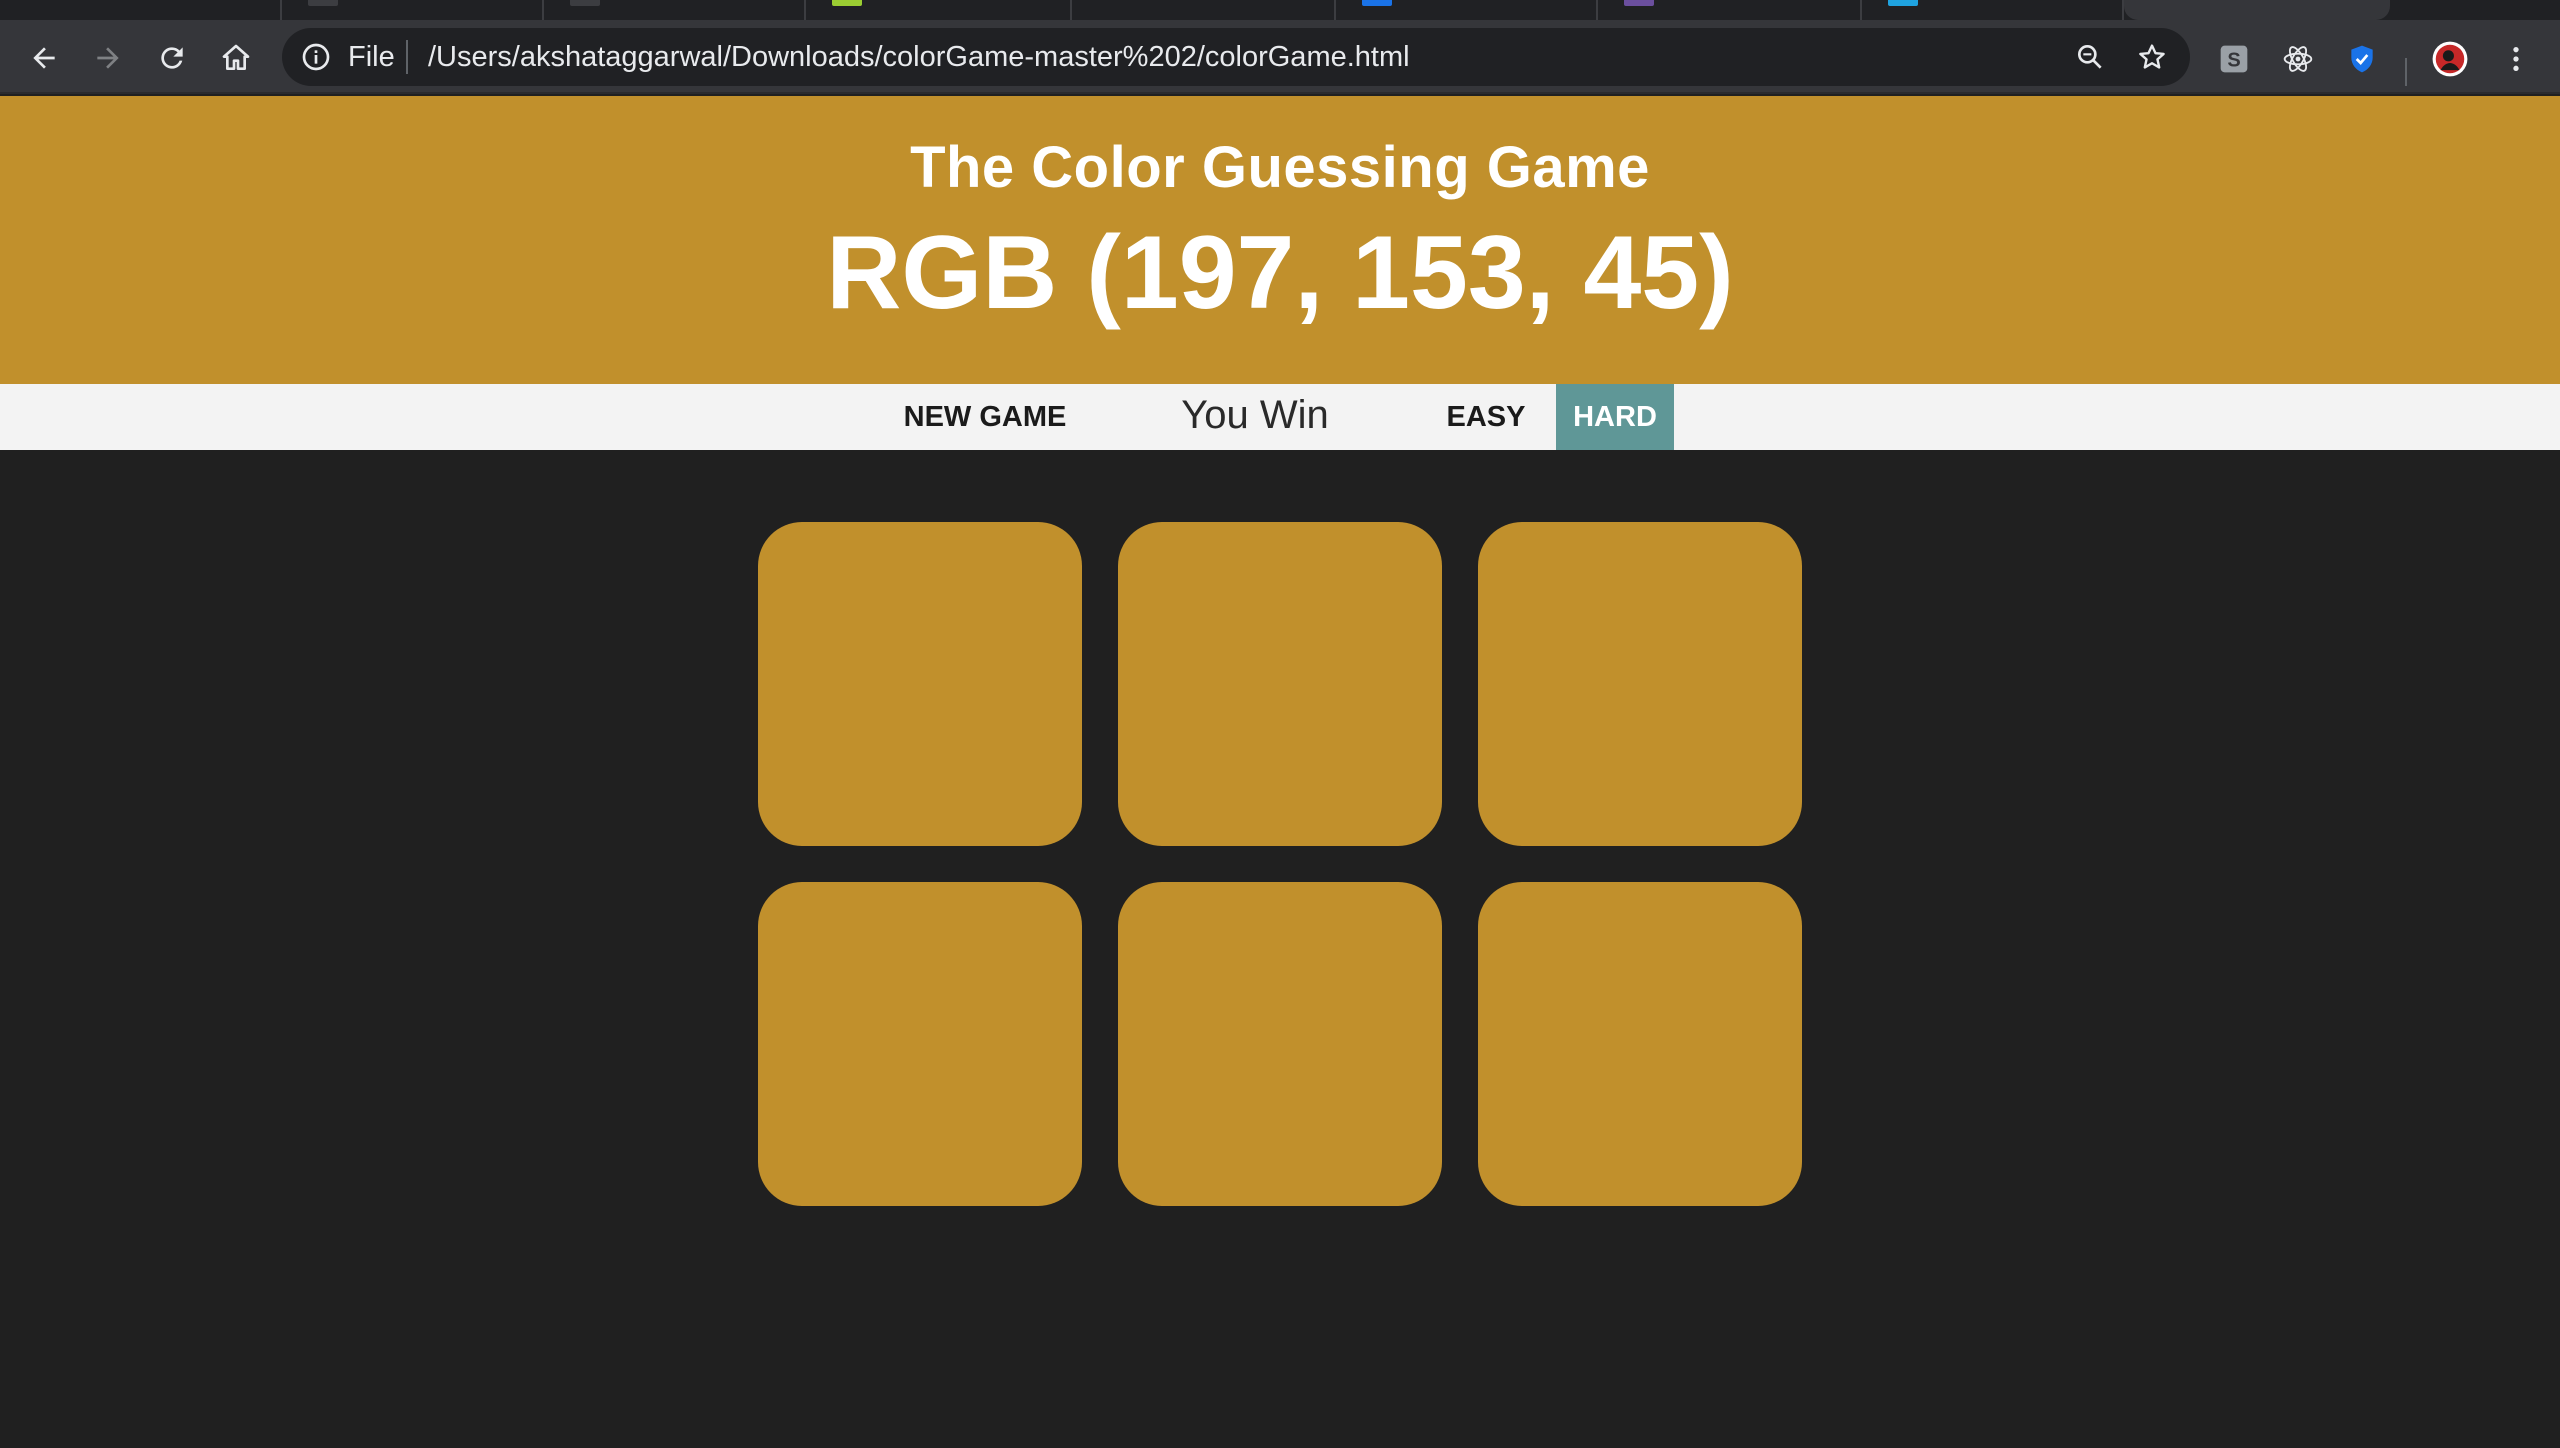 The width and height of the screenshot is (2560, 1448). I want to click on forward-button, so click(108, 58).